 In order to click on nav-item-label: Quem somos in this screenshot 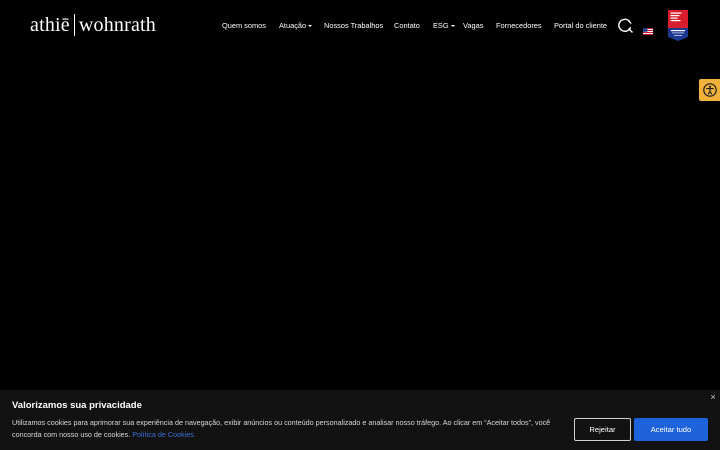, I will do `click(244, 25)`.